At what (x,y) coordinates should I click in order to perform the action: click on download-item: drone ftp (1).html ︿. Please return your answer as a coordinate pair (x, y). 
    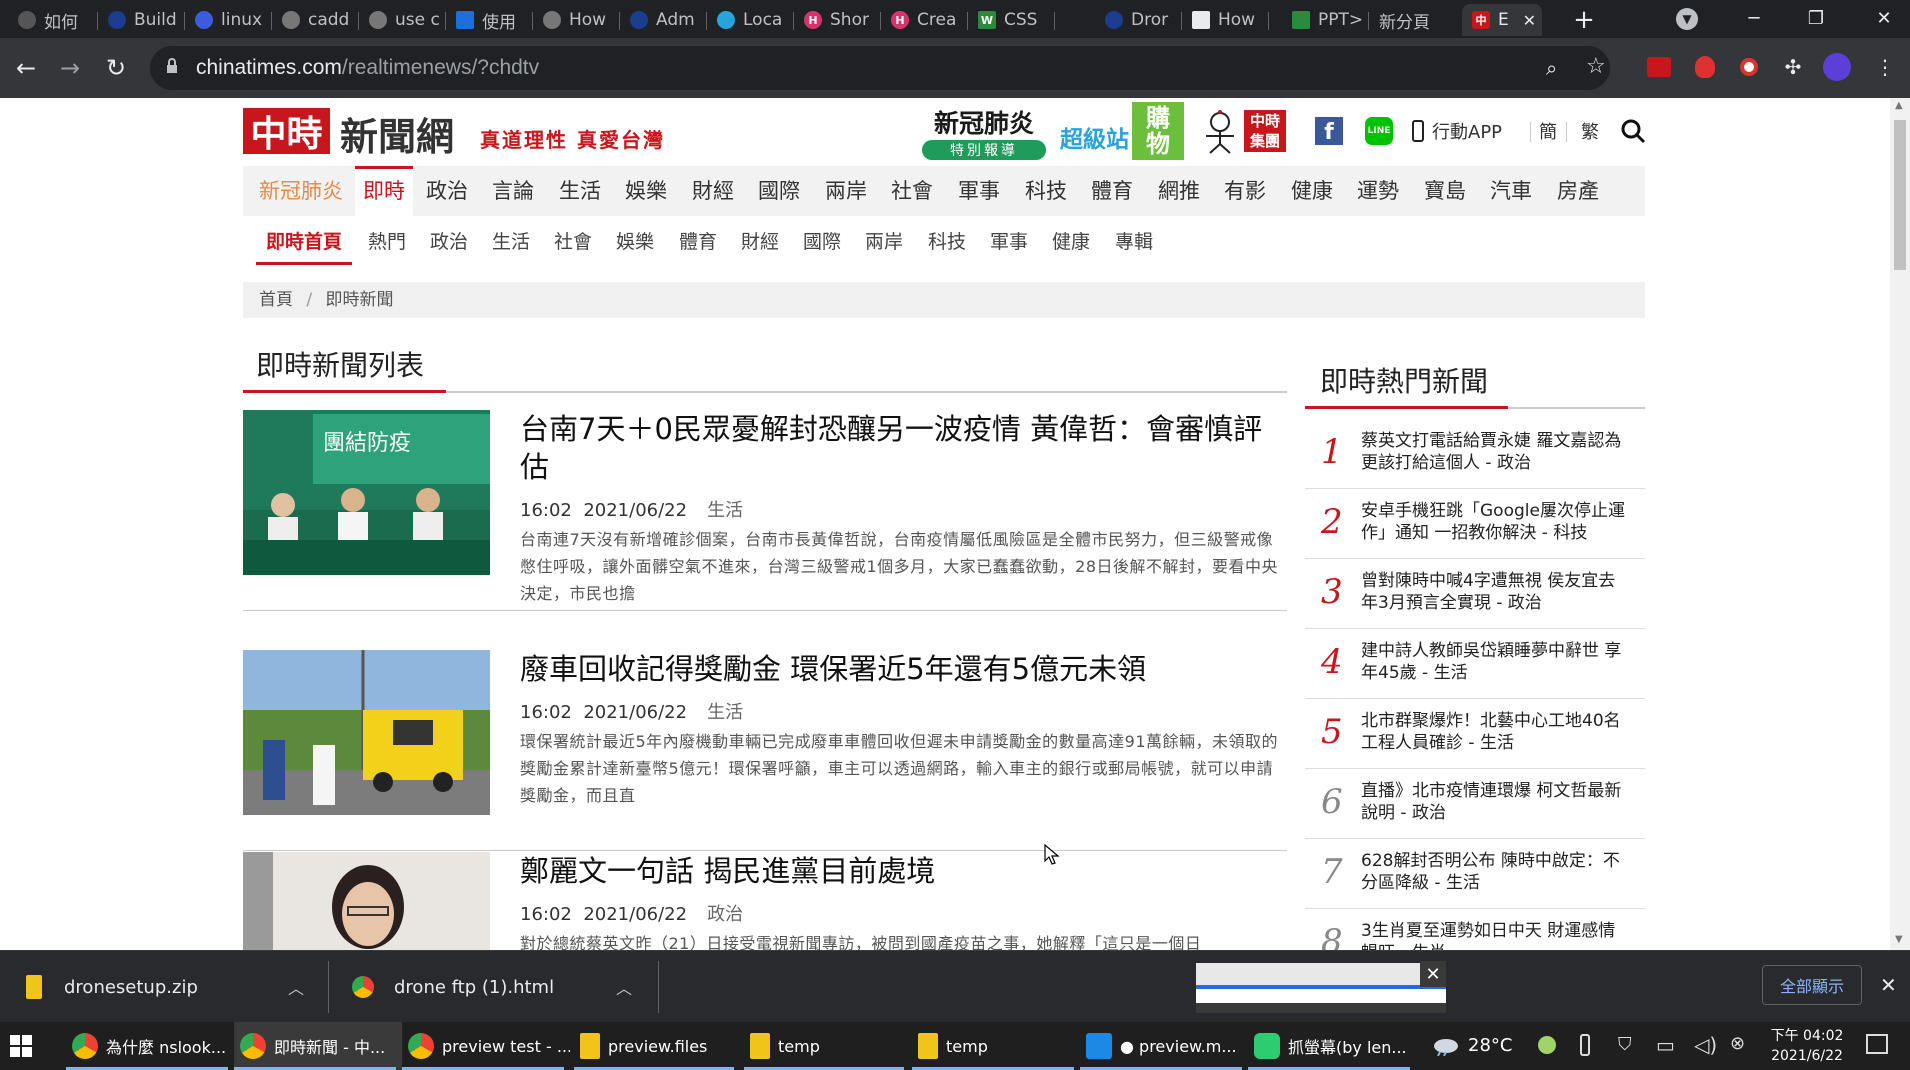
    Looking at the image, I should click on (497, 987).